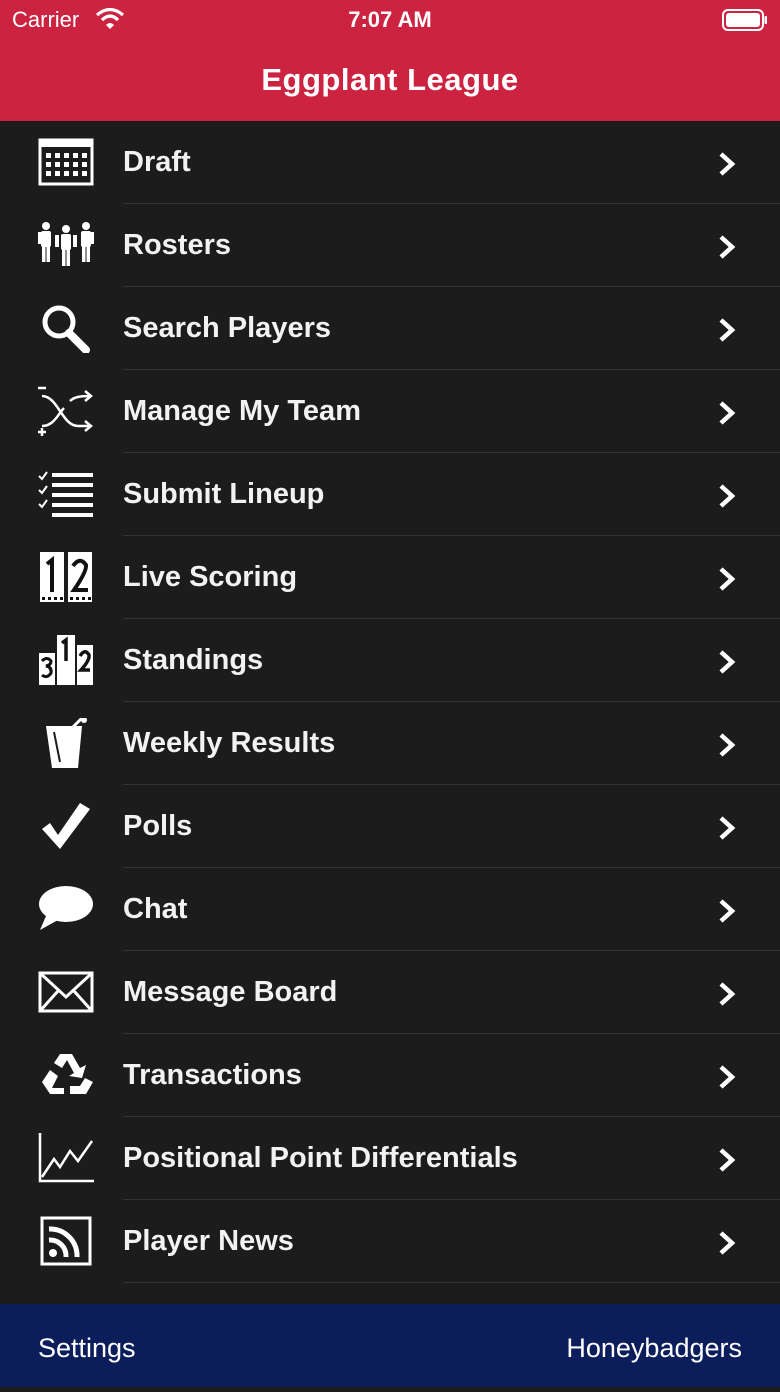  Describe the element at coordinates (155, 909) in the screenshot. I see `menu-item-label: Chat` at that location.